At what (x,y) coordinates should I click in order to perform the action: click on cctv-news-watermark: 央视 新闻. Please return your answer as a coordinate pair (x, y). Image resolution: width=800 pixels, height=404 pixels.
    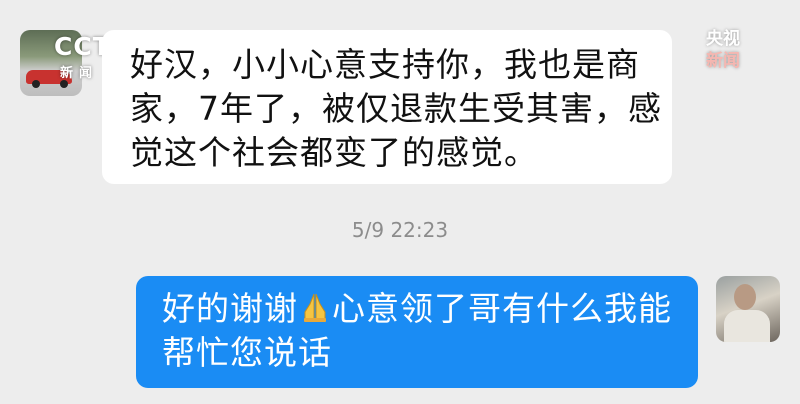
    Looking at the image, I should click on (723, 52).